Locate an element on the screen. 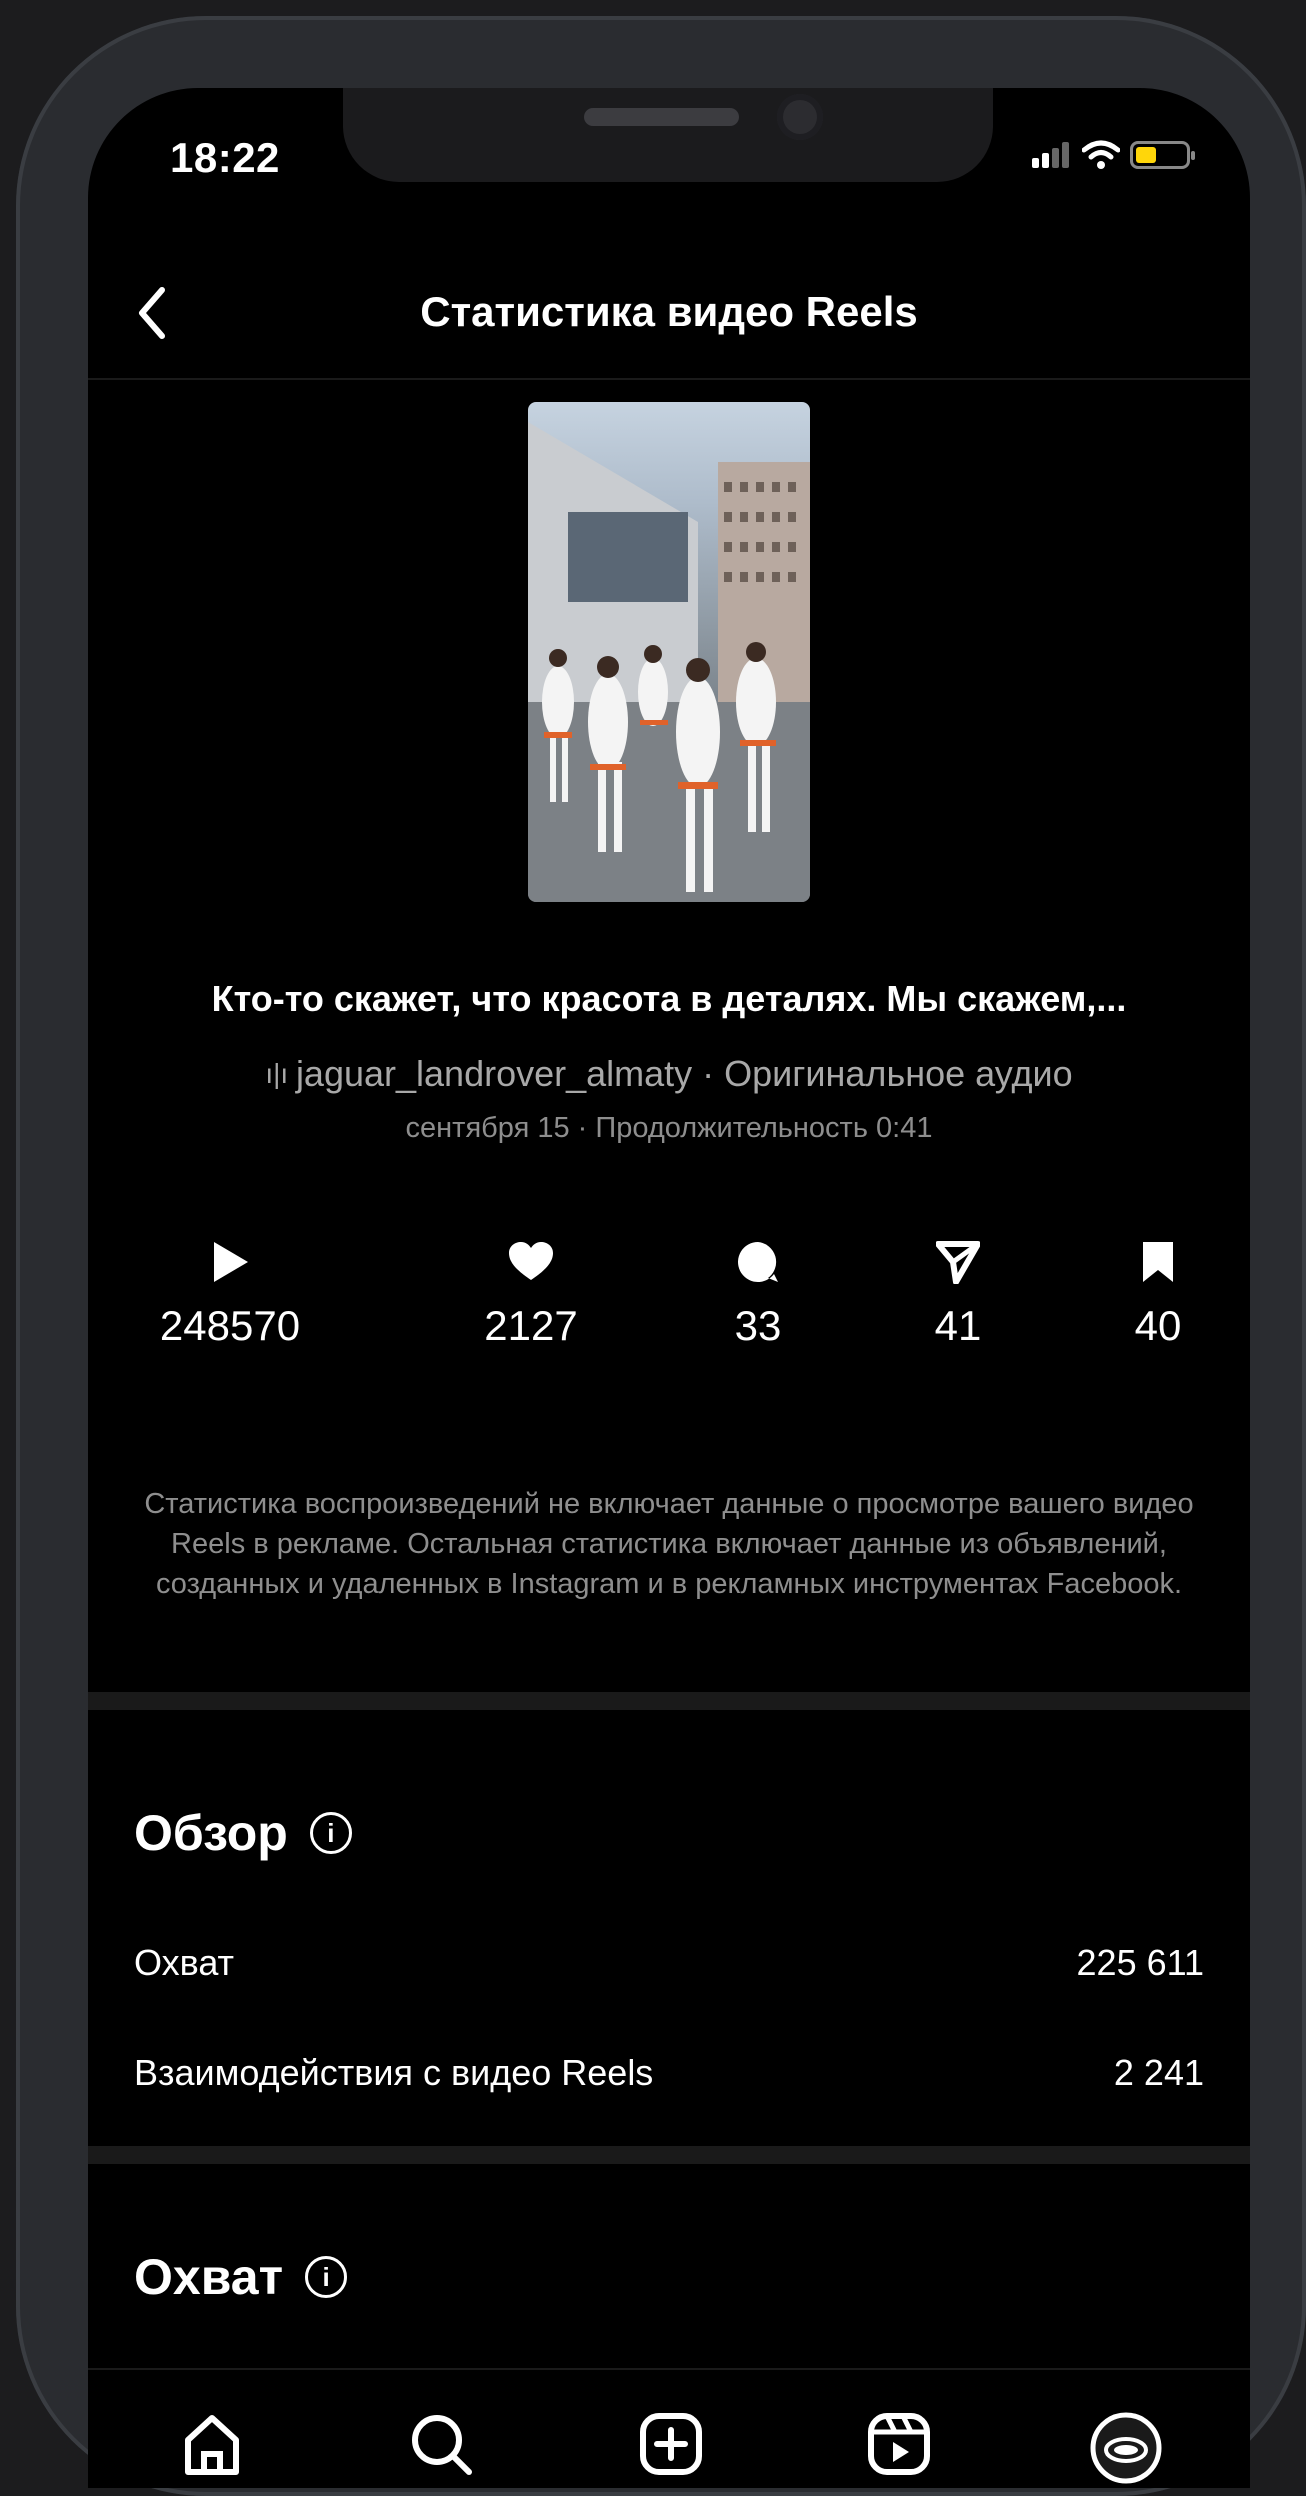 The image size is (1306, 2496). metric-saves-value: 40 is located at coordinates (1158, 1325).